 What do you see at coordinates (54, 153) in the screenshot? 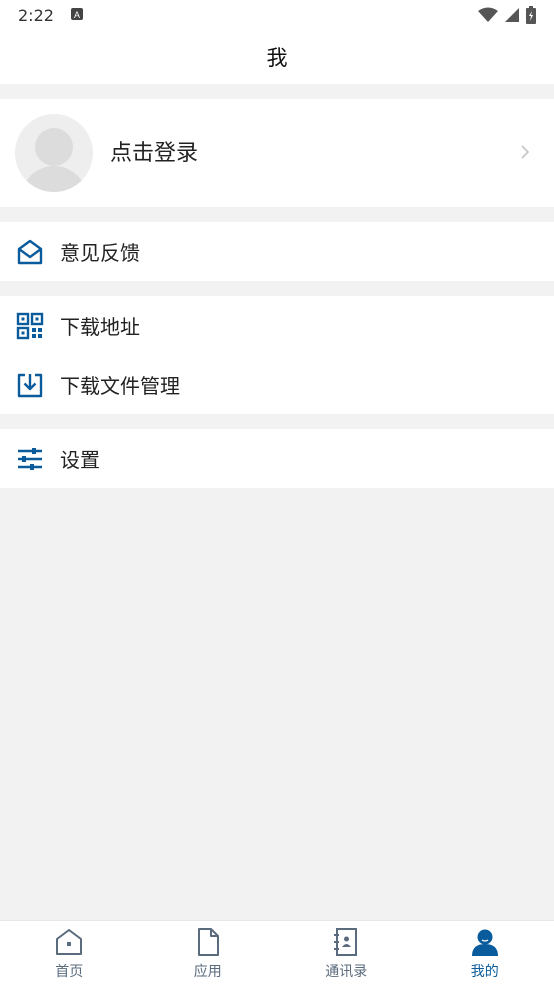
I see `avatar` at bounding box center [54, 153].